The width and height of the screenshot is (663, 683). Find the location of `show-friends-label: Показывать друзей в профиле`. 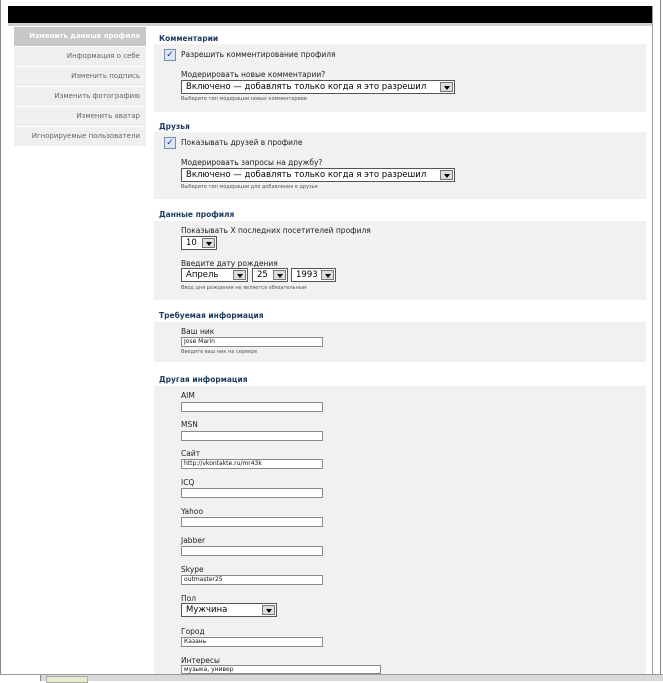

show-friends-label: Показывать друзей в профиле is located at coordinates (242, 142).